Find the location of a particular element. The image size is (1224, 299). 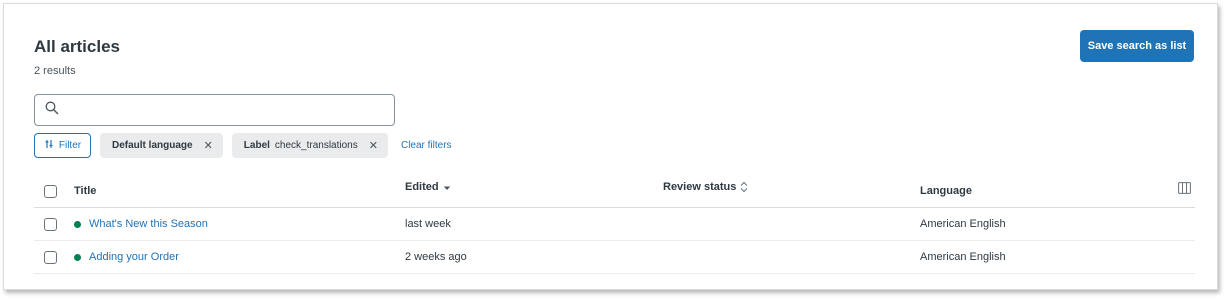

column-header-review-status: Review status is located at coordinates (705, 189).